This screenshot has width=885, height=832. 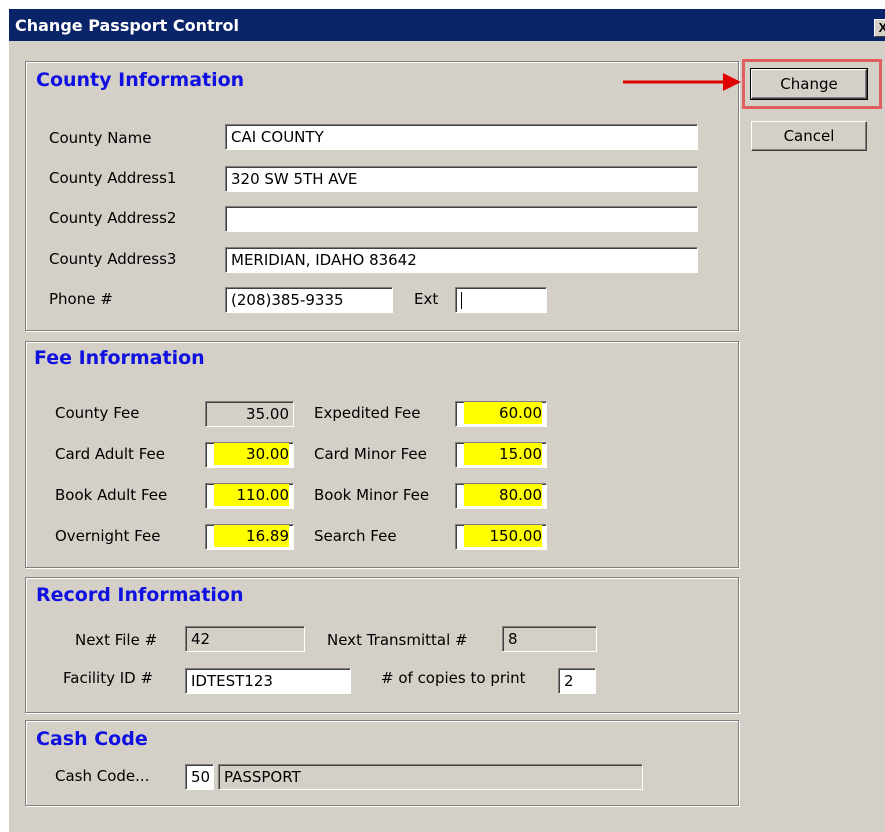 I want to click on cash-code-description-field: PASSPORT, so click(x=430, y=777).